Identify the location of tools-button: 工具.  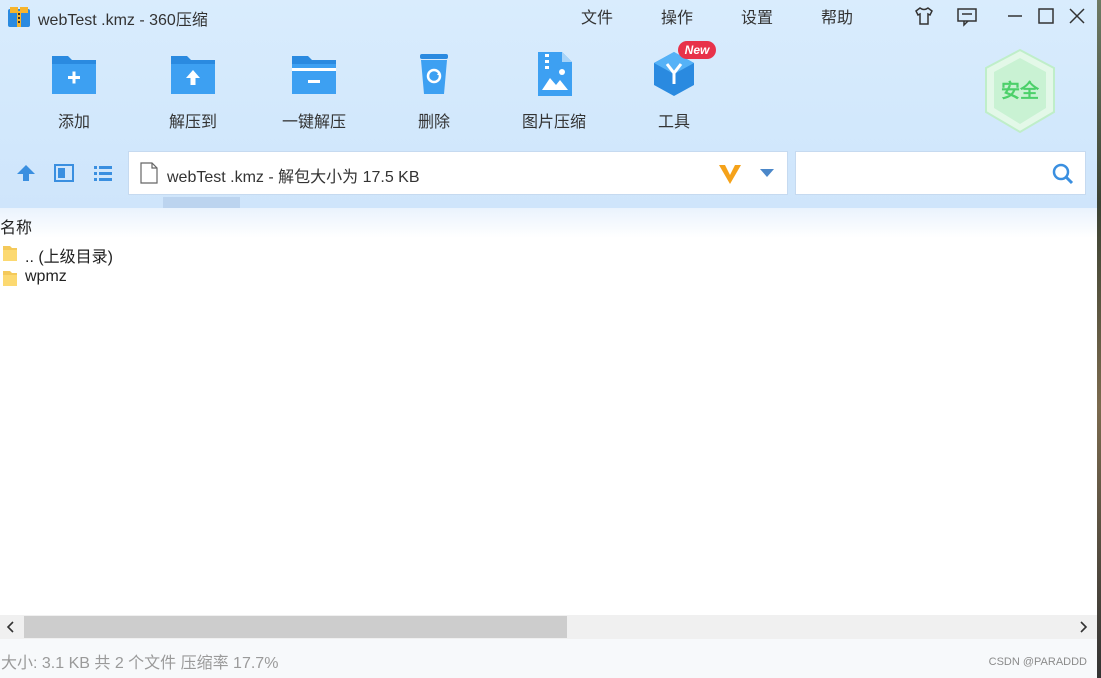
(674, 91).